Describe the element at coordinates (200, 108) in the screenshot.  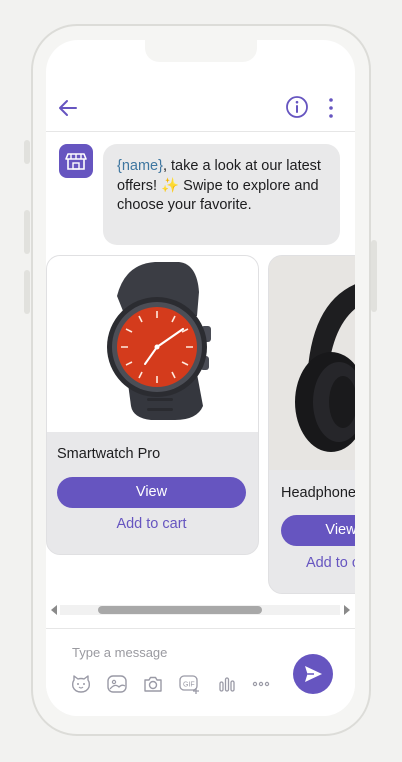
I see `chat-header` at that location.